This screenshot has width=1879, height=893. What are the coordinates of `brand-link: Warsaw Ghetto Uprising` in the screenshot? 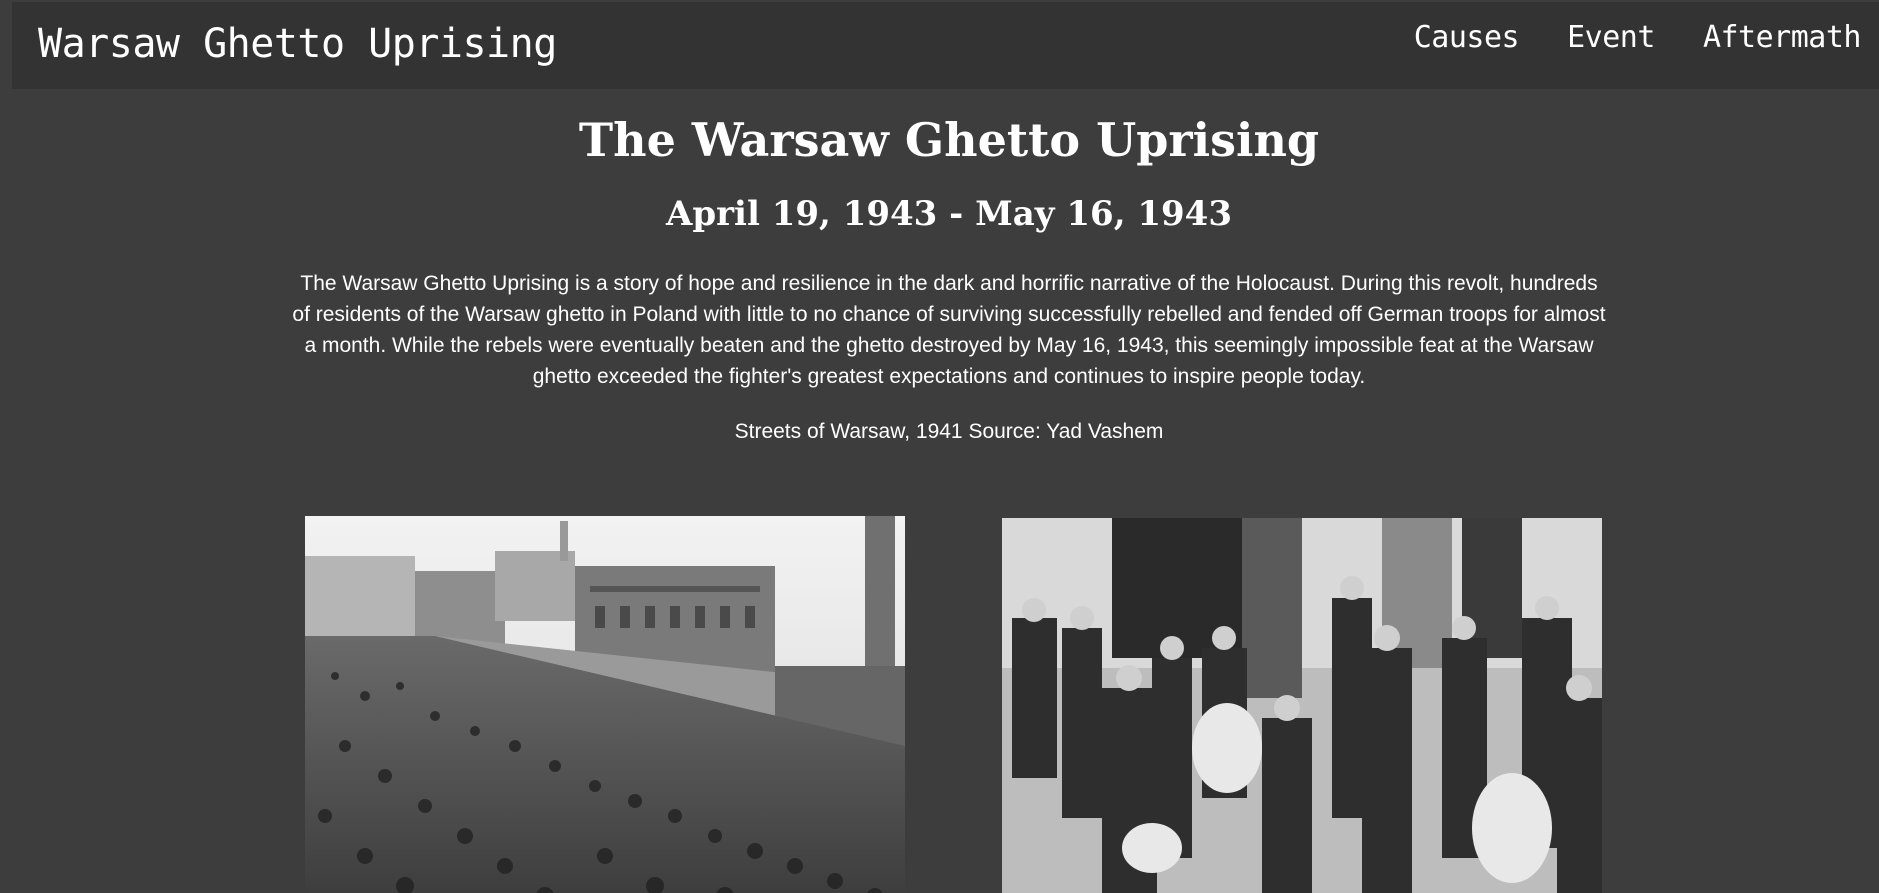 It's located at (297, 44).